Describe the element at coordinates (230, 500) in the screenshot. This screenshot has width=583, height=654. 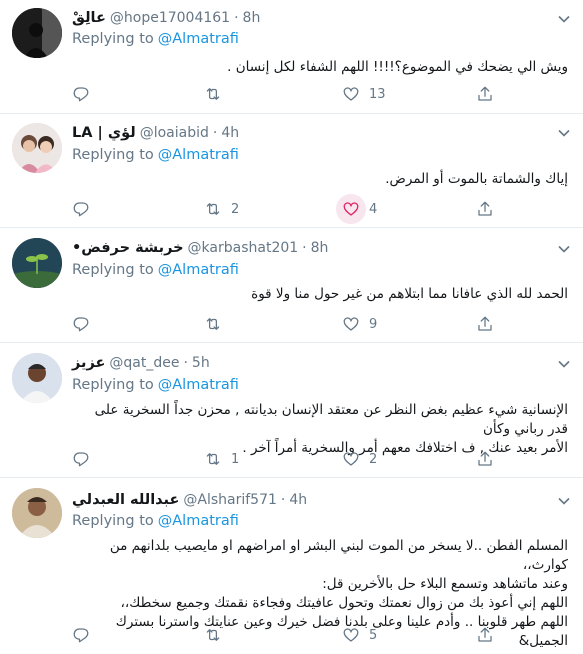
I see `user-handle: @Alsharif571` at that location.